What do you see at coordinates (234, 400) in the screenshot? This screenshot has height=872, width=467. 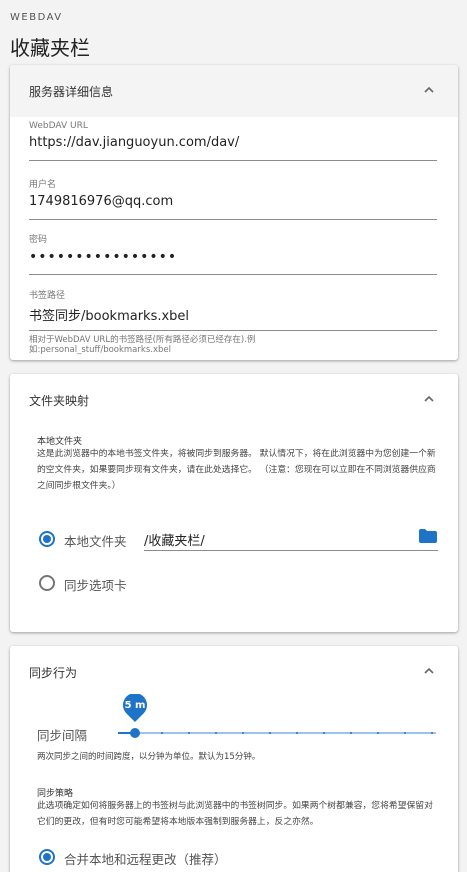 I see `folder-mapping-header: 文件夹映射` at bounding box center [234, 400].